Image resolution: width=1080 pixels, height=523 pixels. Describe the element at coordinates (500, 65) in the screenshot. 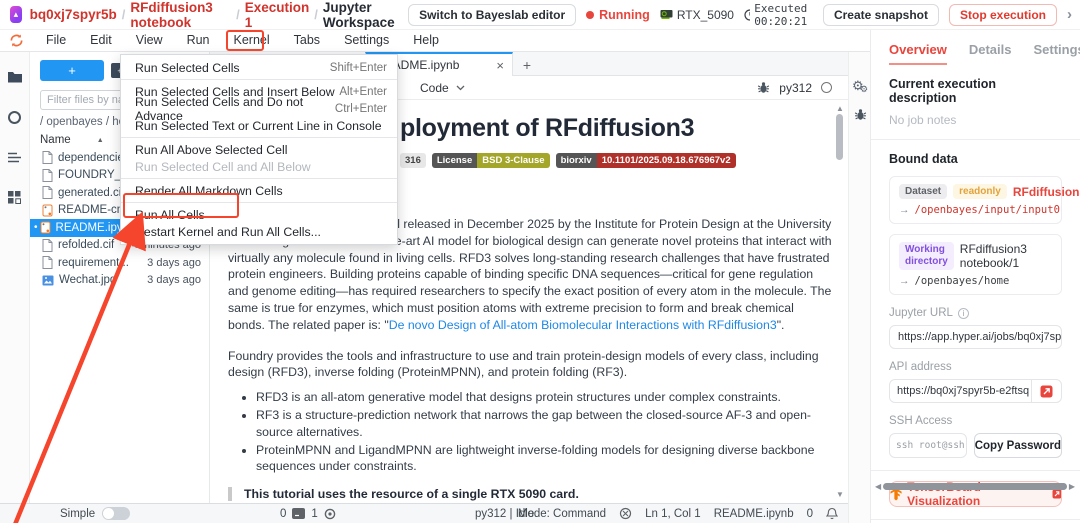

I see `close-tab-icon: ×` at that location.